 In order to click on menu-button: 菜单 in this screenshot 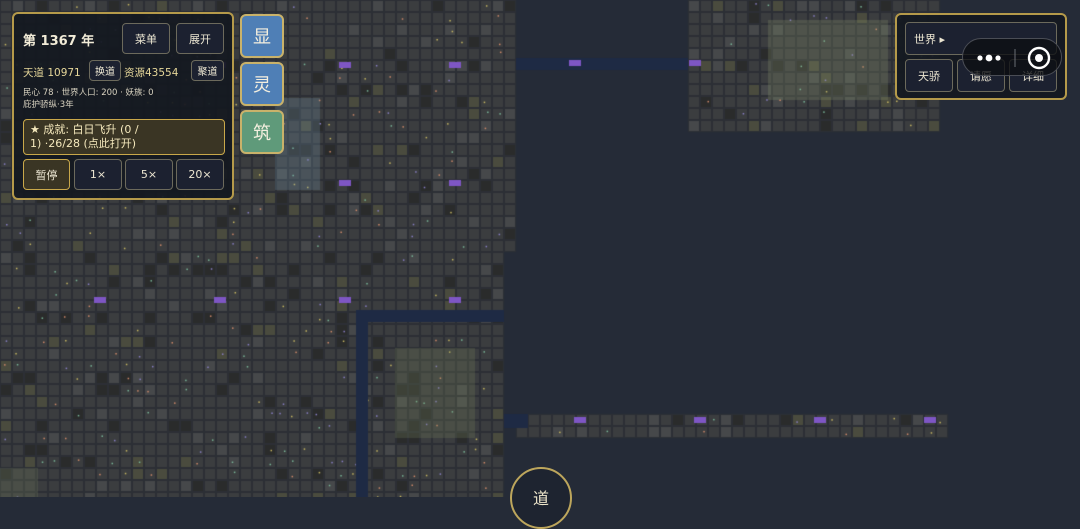, I will do `click(146, 38)`.